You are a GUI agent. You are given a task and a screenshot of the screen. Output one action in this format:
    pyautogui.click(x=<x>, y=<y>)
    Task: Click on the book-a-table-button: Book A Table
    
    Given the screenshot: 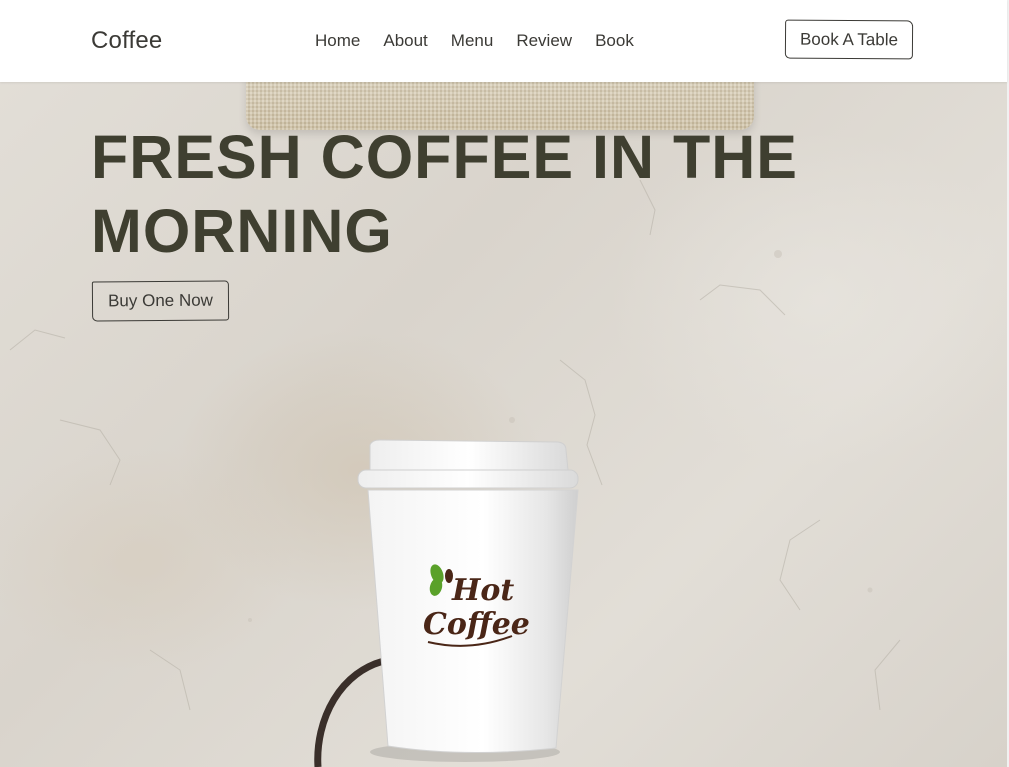 What is the action you would take?
    pyautogui.click(x=849, y=39)
    